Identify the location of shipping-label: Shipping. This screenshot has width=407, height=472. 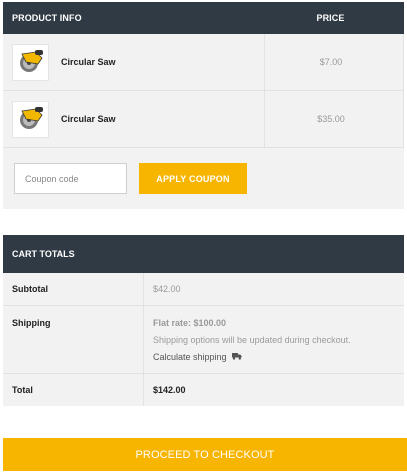
(73, 339).